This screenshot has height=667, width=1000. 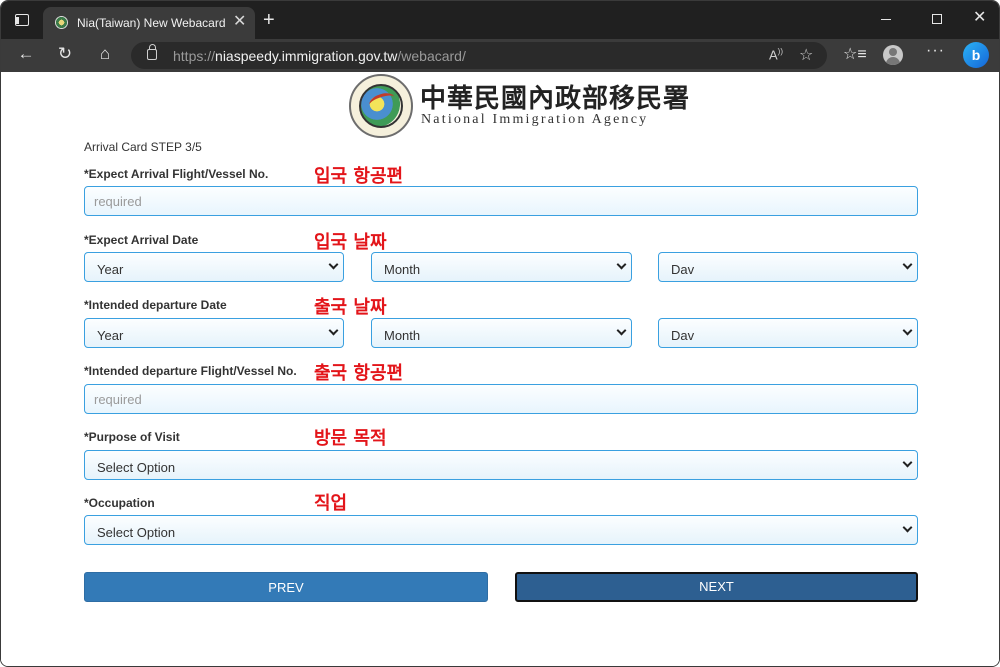 I want to click on more-icon: ···, so click(x=935, y=51).